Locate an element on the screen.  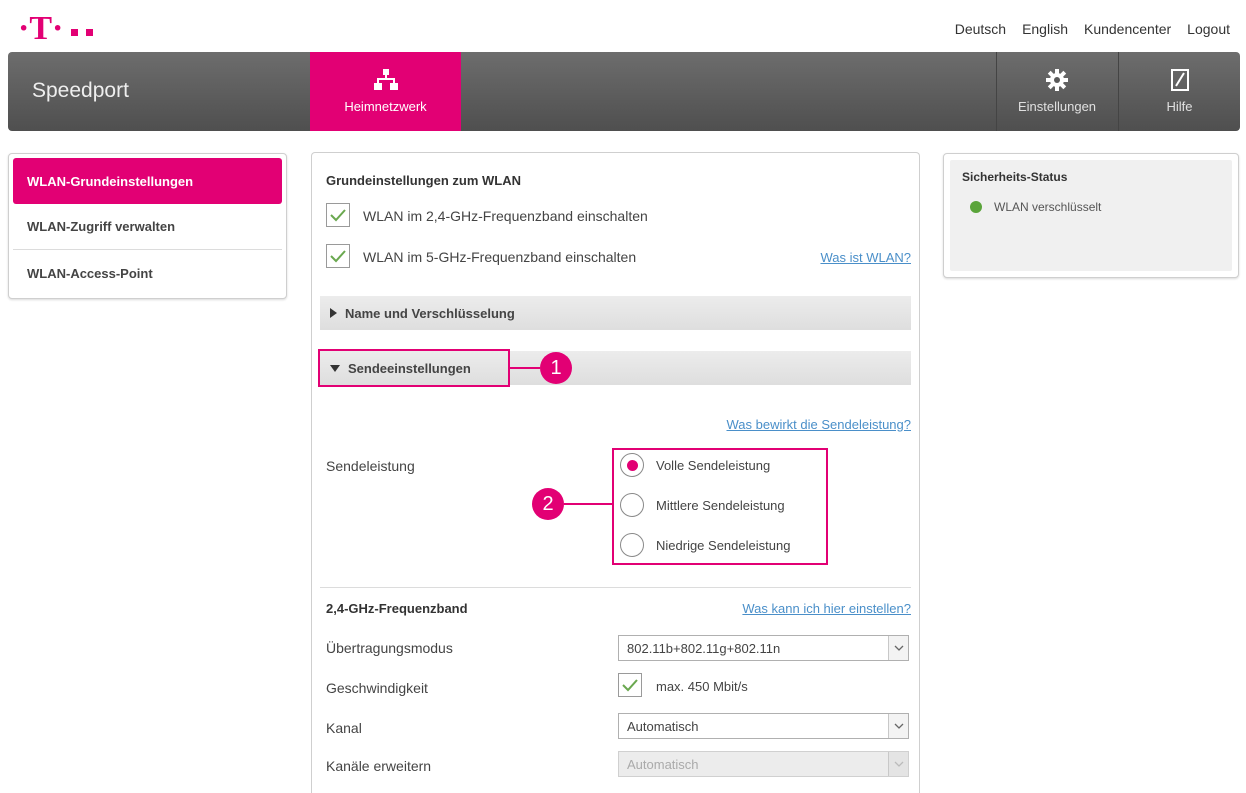
link-logout: Logout is located at coordinates (1208, 29).